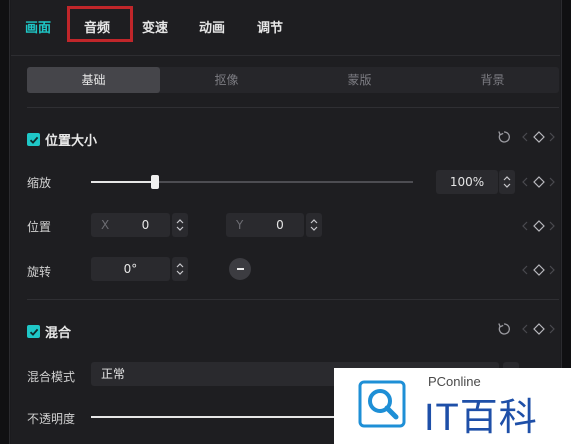 The image size is (571, 444). What do you see at coordinates (155, 26) in the screenshot?
I see `tab-speed: 变速` at bounding box center [155, 26].